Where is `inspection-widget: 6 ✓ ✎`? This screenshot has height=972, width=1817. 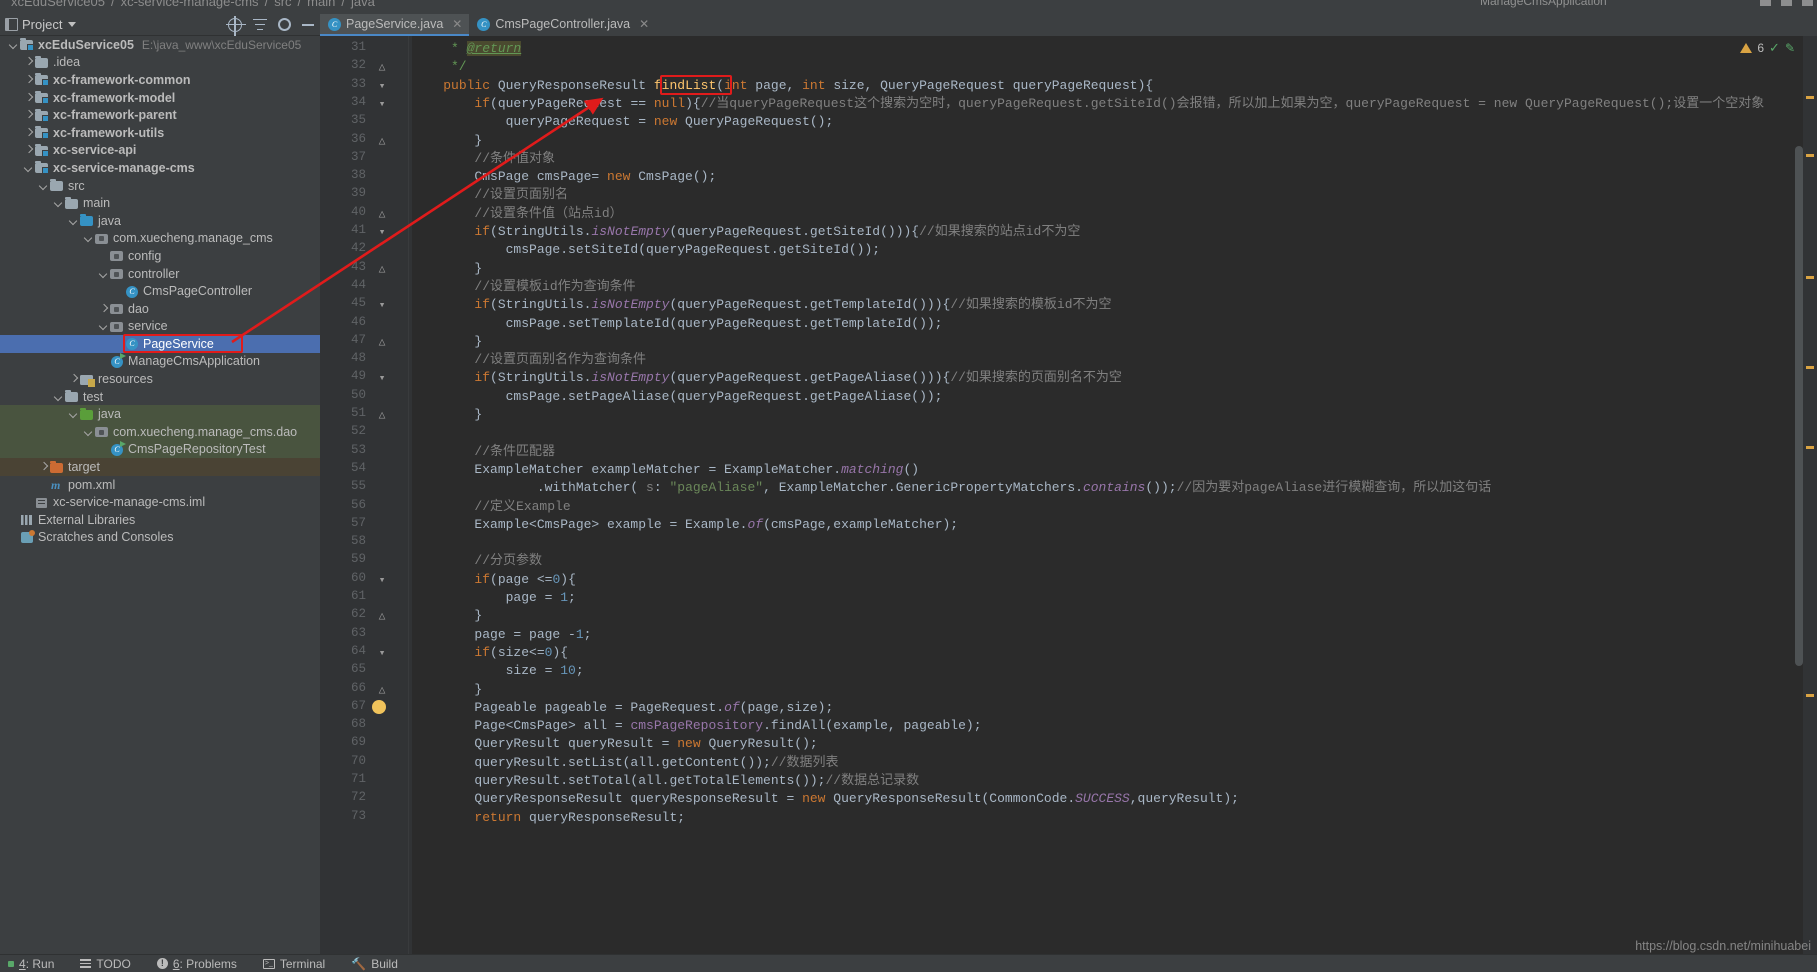 inspection-widget: 6 ✓ ✎ is located at coordinates (1767, 48).